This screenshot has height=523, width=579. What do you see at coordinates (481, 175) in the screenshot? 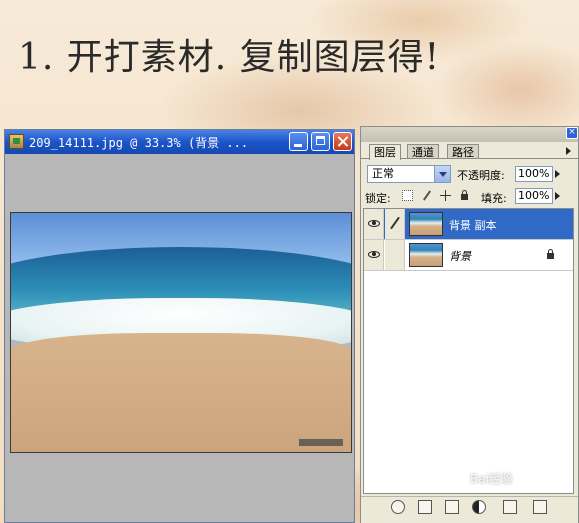
I see `opacity-label: 不透明度:` at bounding box center [481, 175].